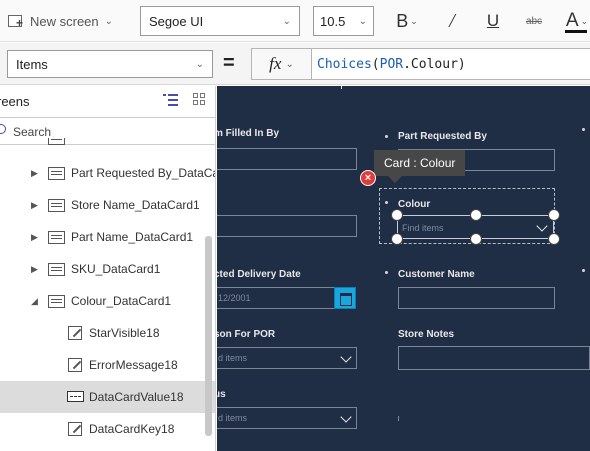  Describe the element at coordinates (246, 334) in the screenshot. I see `field-label: son For POR` at that location.